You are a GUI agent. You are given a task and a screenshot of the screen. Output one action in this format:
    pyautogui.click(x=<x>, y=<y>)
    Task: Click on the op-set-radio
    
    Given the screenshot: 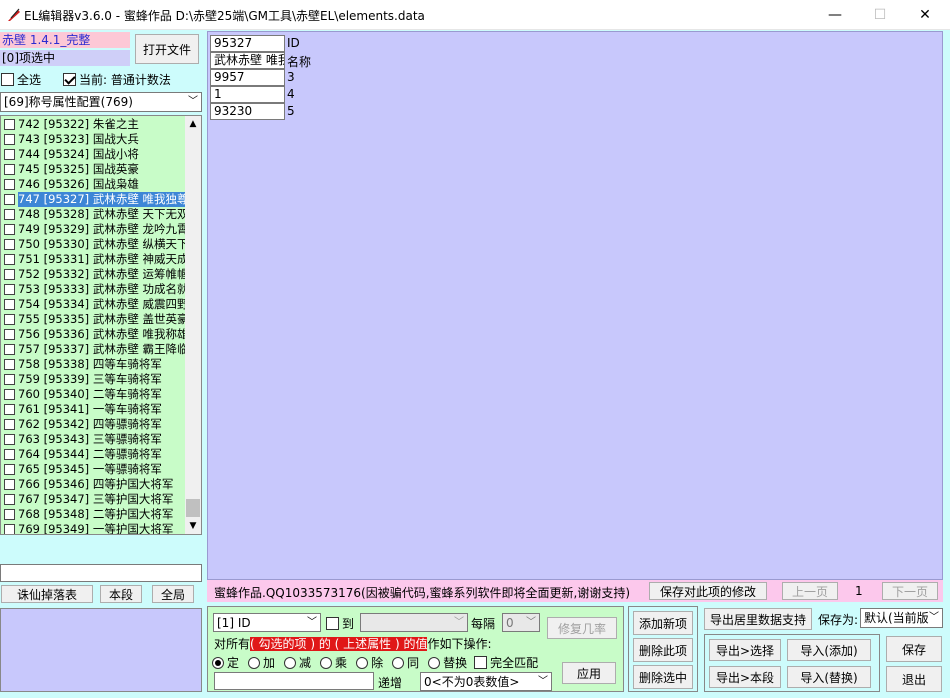 What is the action you would take?
    pyautogui.click(x=218, y=662)
    